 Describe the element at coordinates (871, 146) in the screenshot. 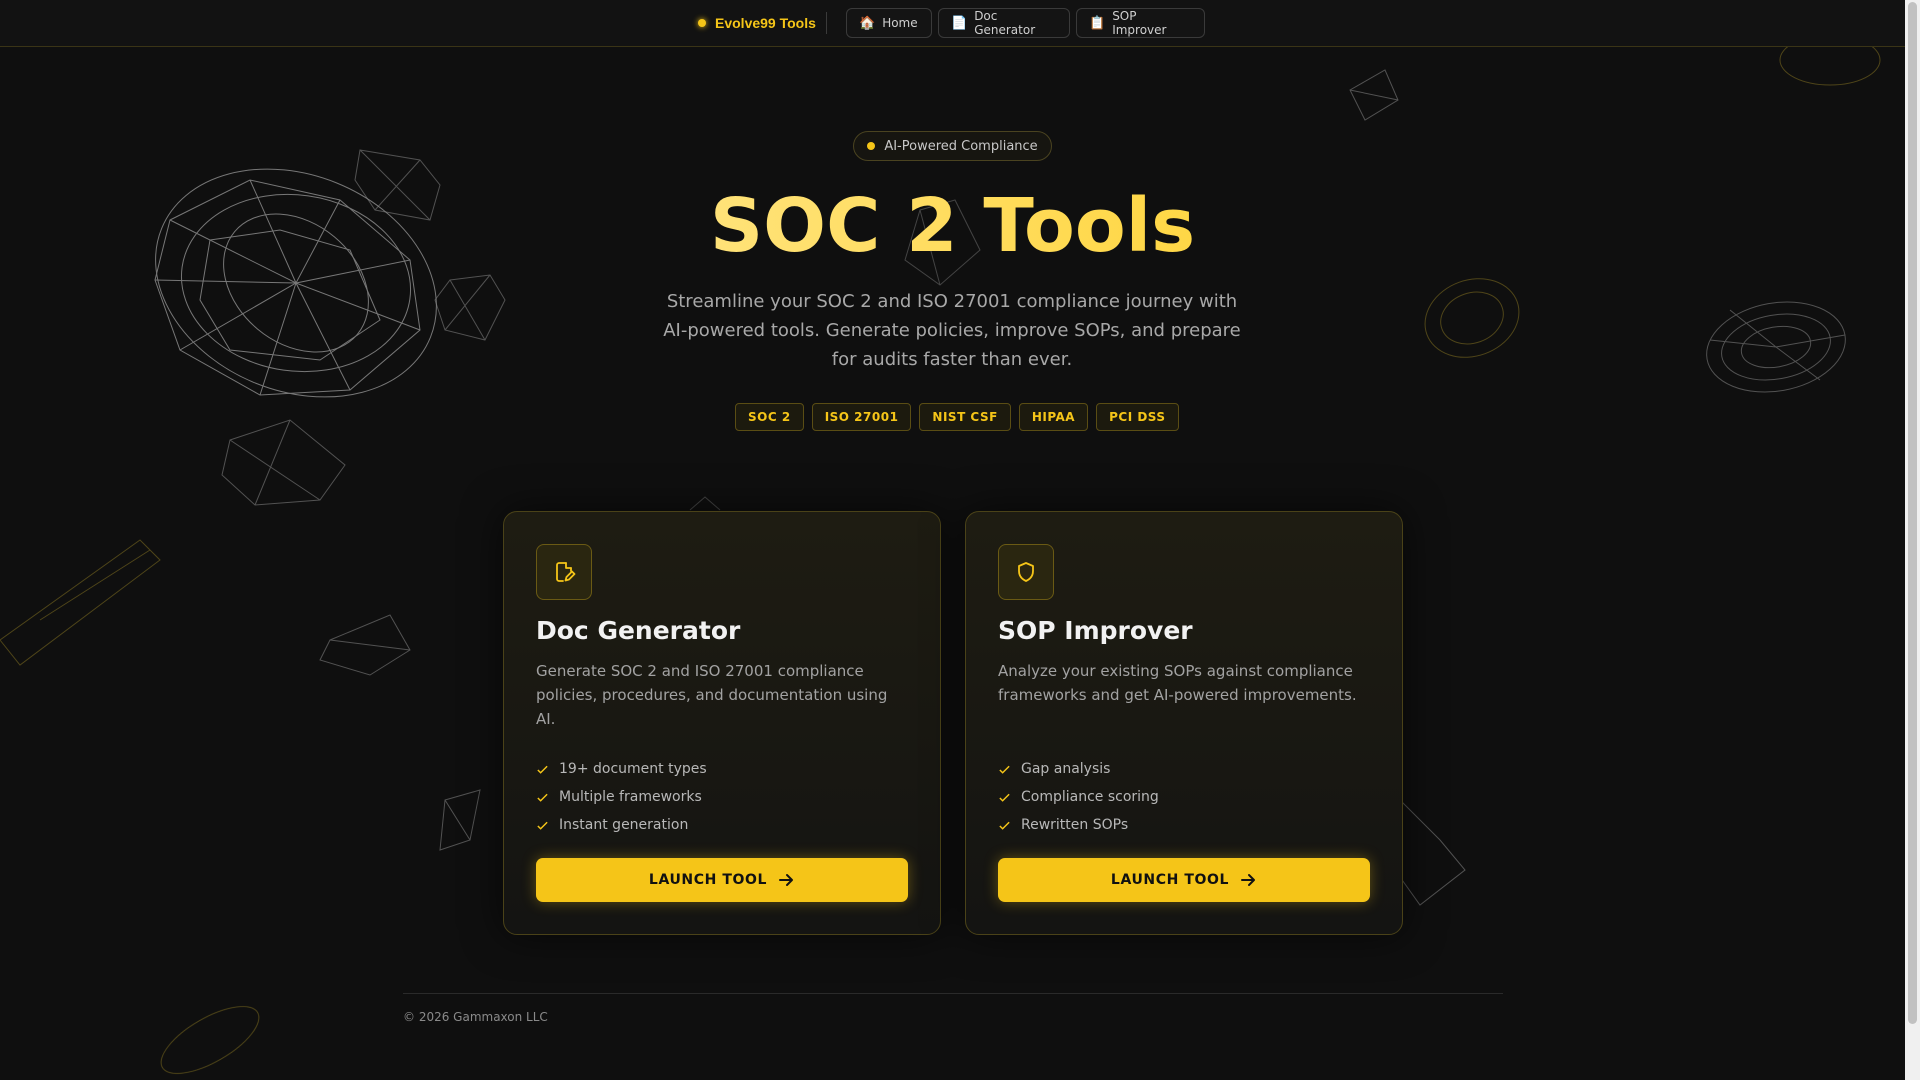

I see `badge-dot-icon` at that location.